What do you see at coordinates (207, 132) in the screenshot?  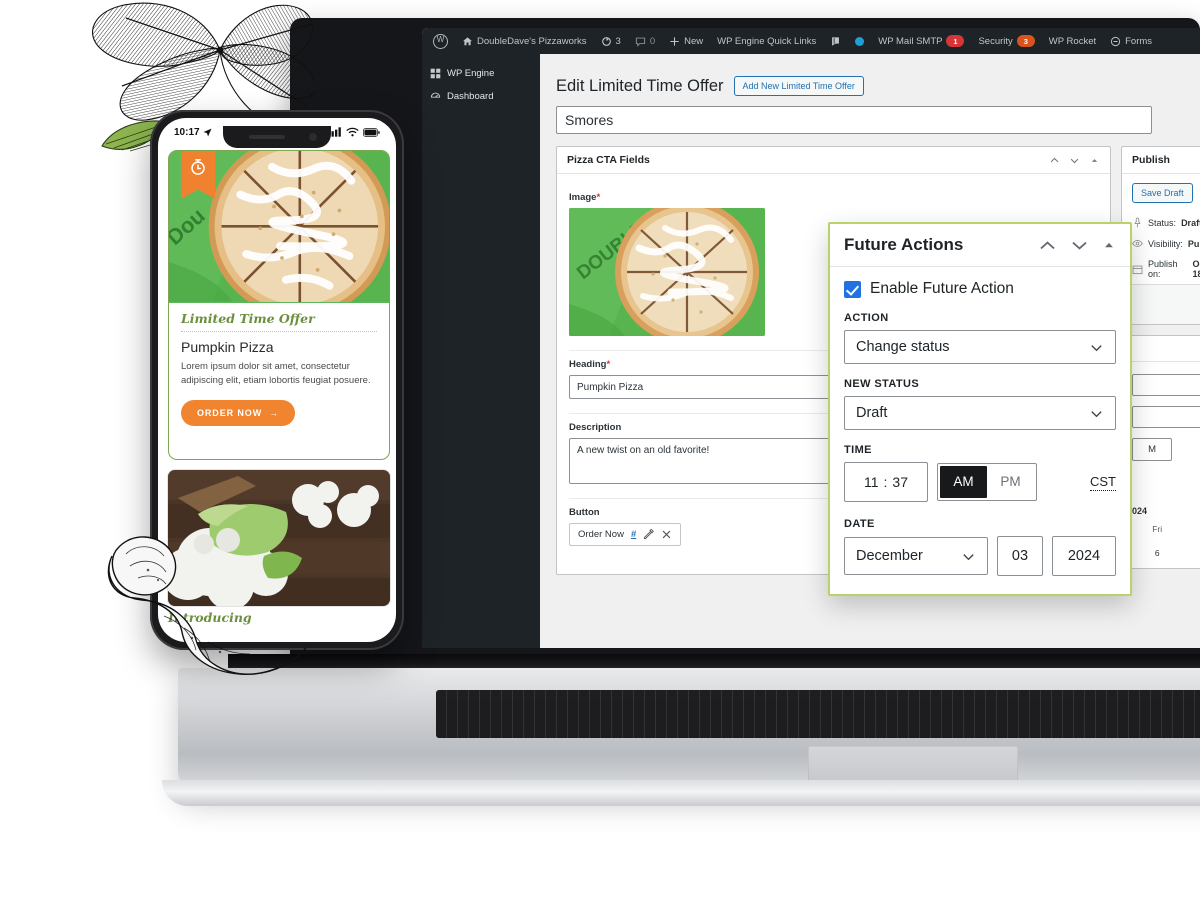 I see `location-arrow-icon` at bounding box center [207, 132].